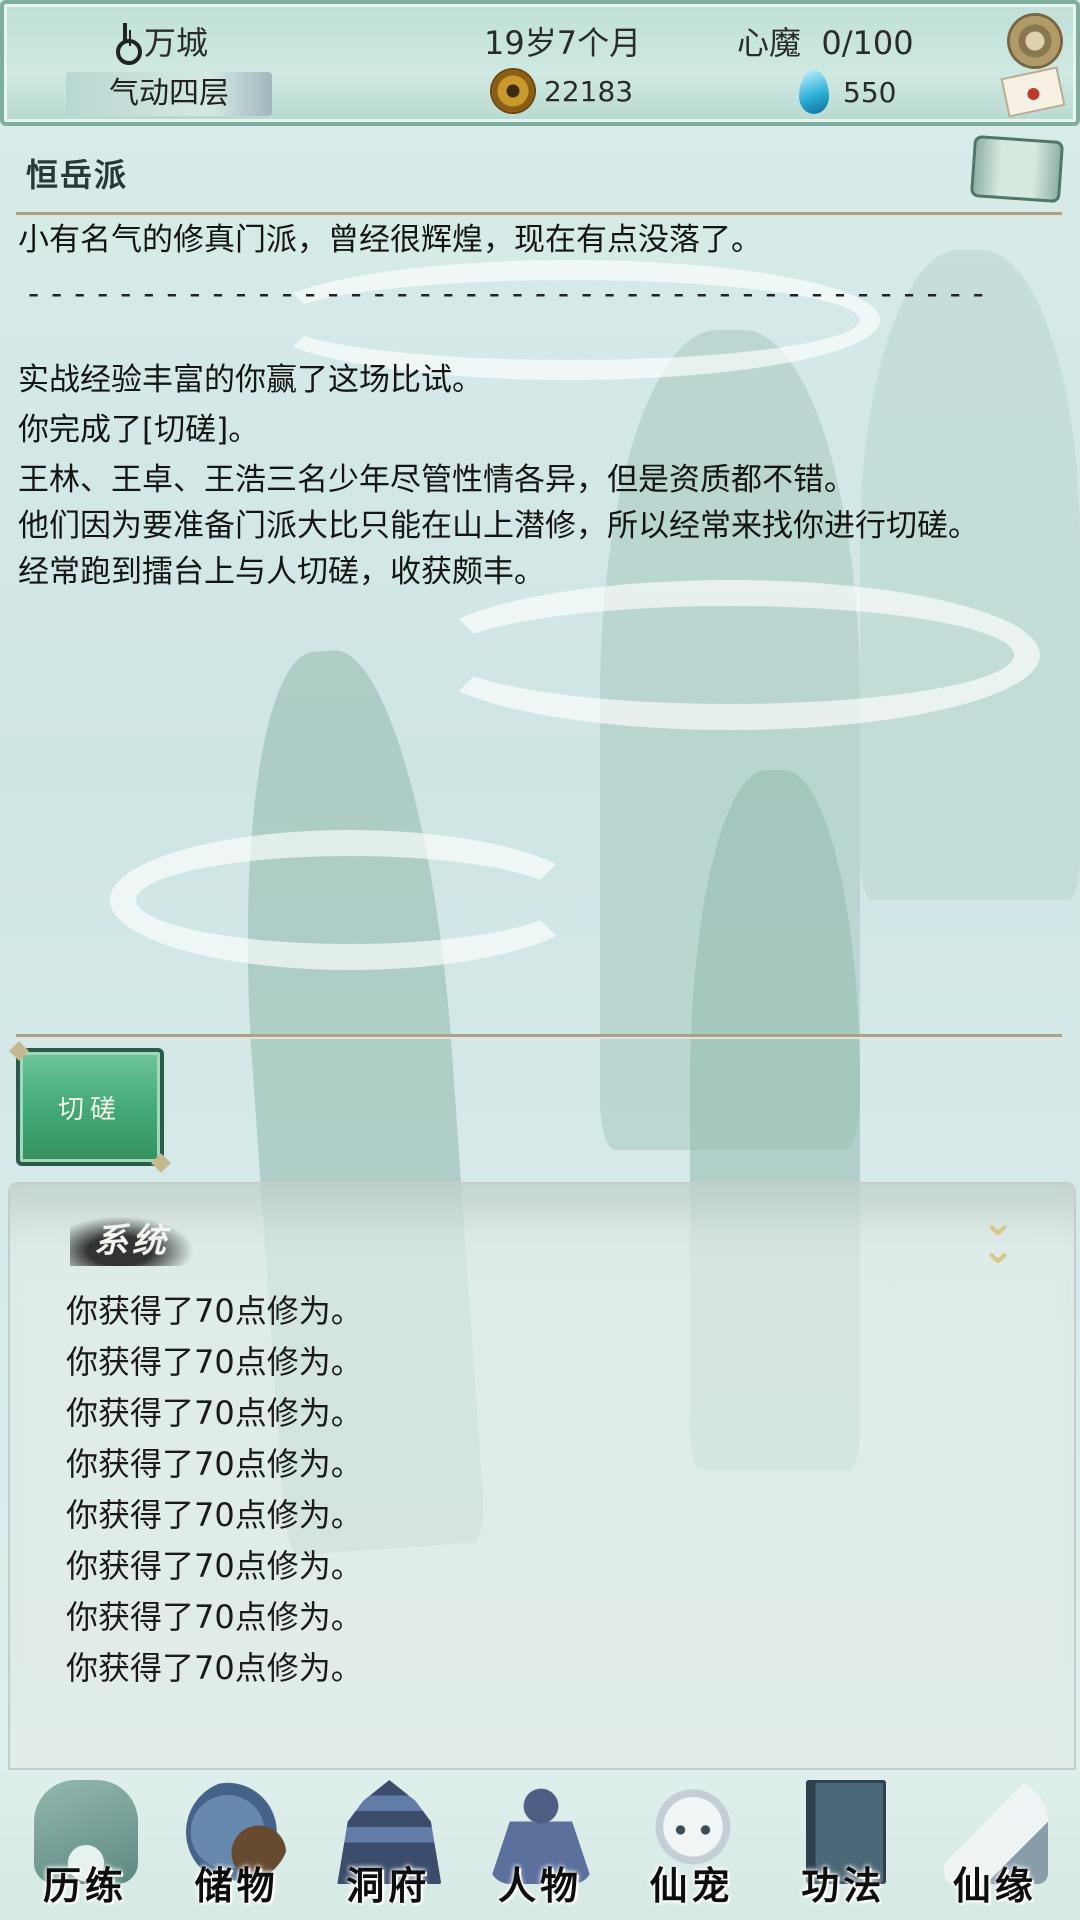  I want to click on nav-label: 储物, so click(236, 1885).